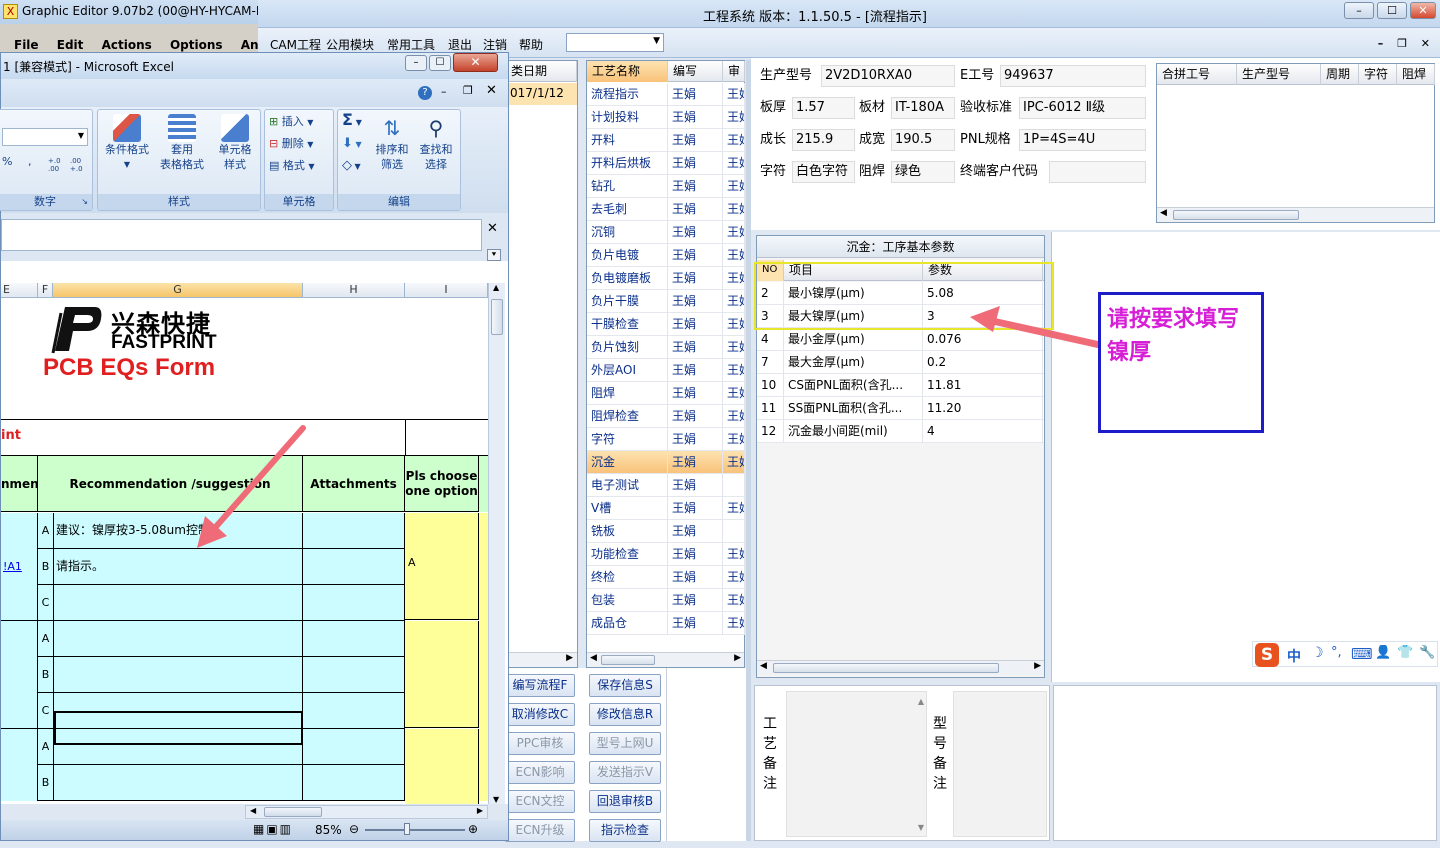 Image resolution: width=1440 pixels, height=848 pixels. What do you see at coordinates (1378, 74) in the screenshot?
I see `header-merge-char: 字符` at bounding box center [1378, 74].